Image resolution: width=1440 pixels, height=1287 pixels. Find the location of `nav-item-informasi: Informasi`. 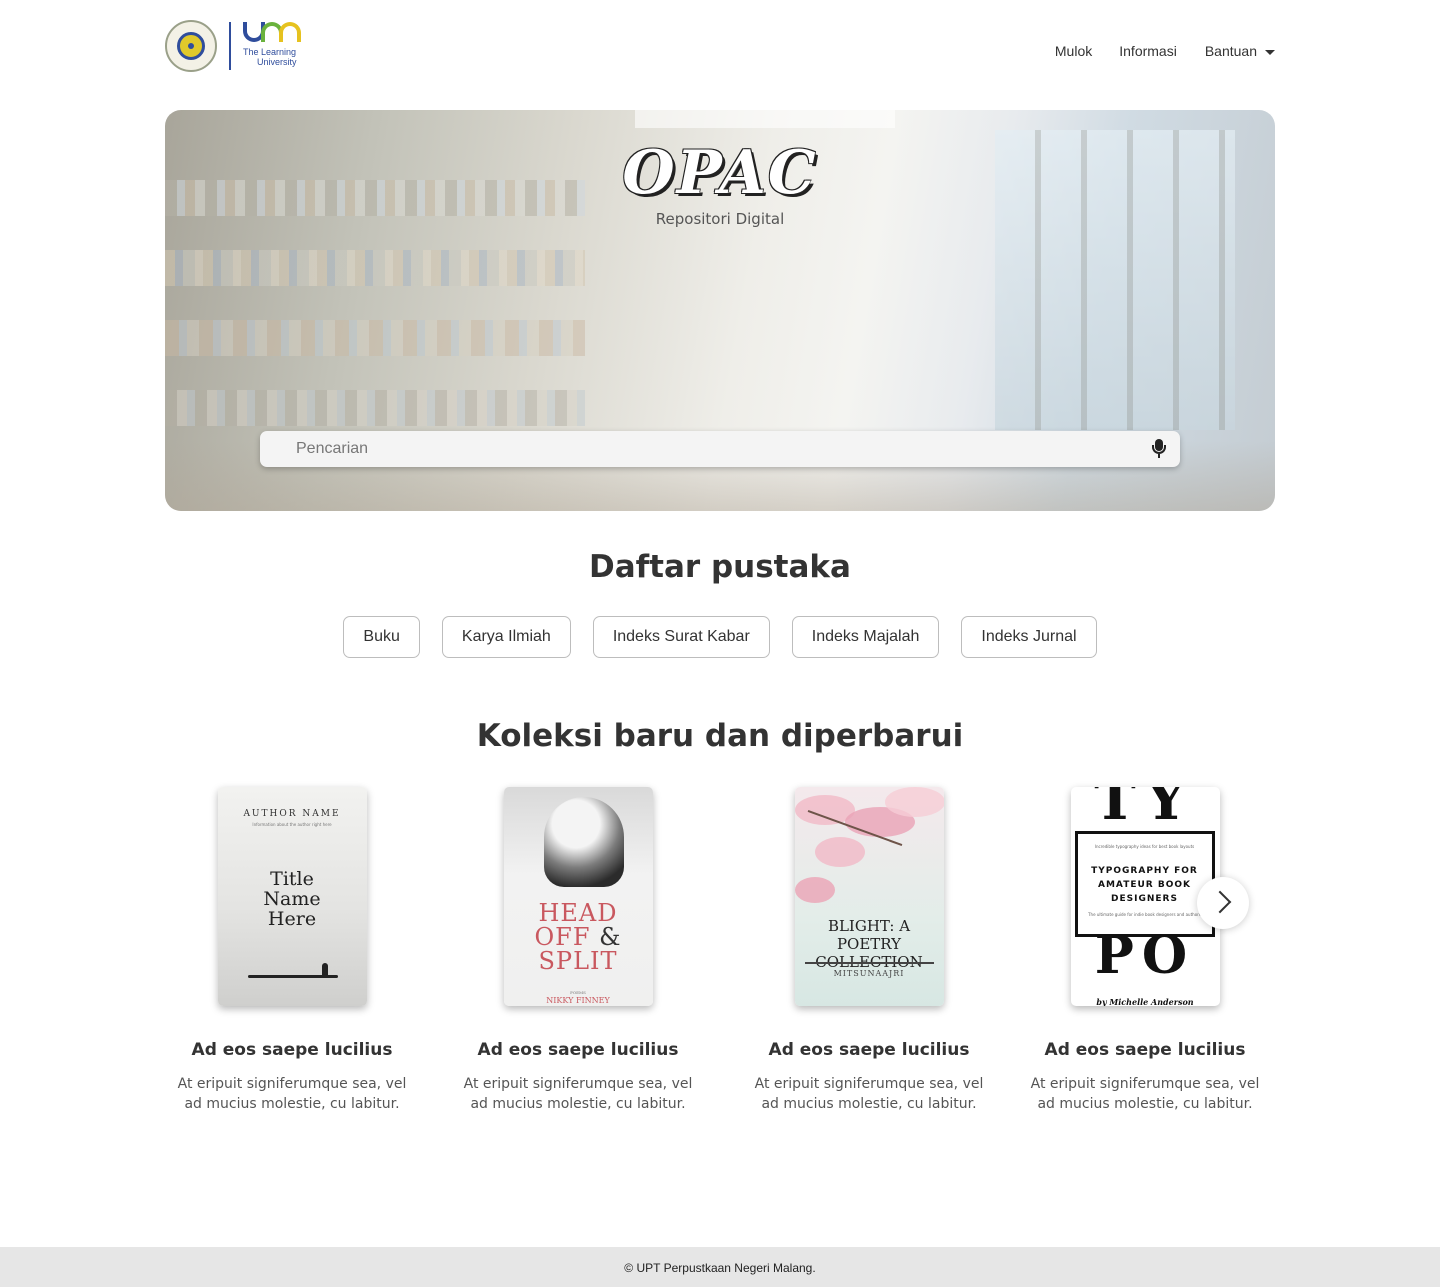

nav-item-informasi: Informasi is located at coordinates (1148, 51).